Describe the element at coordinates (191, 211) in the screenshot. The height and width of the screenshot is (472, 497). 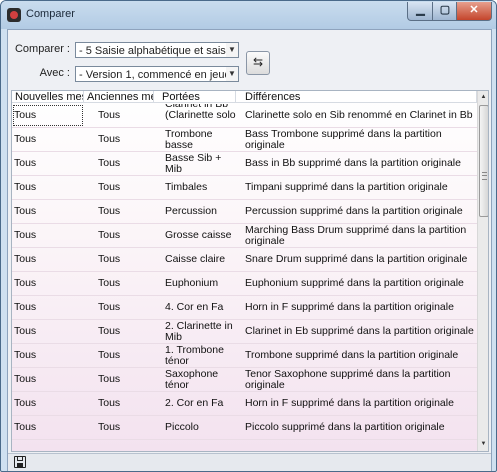
I see `cell-staff: Percussion` at that location.